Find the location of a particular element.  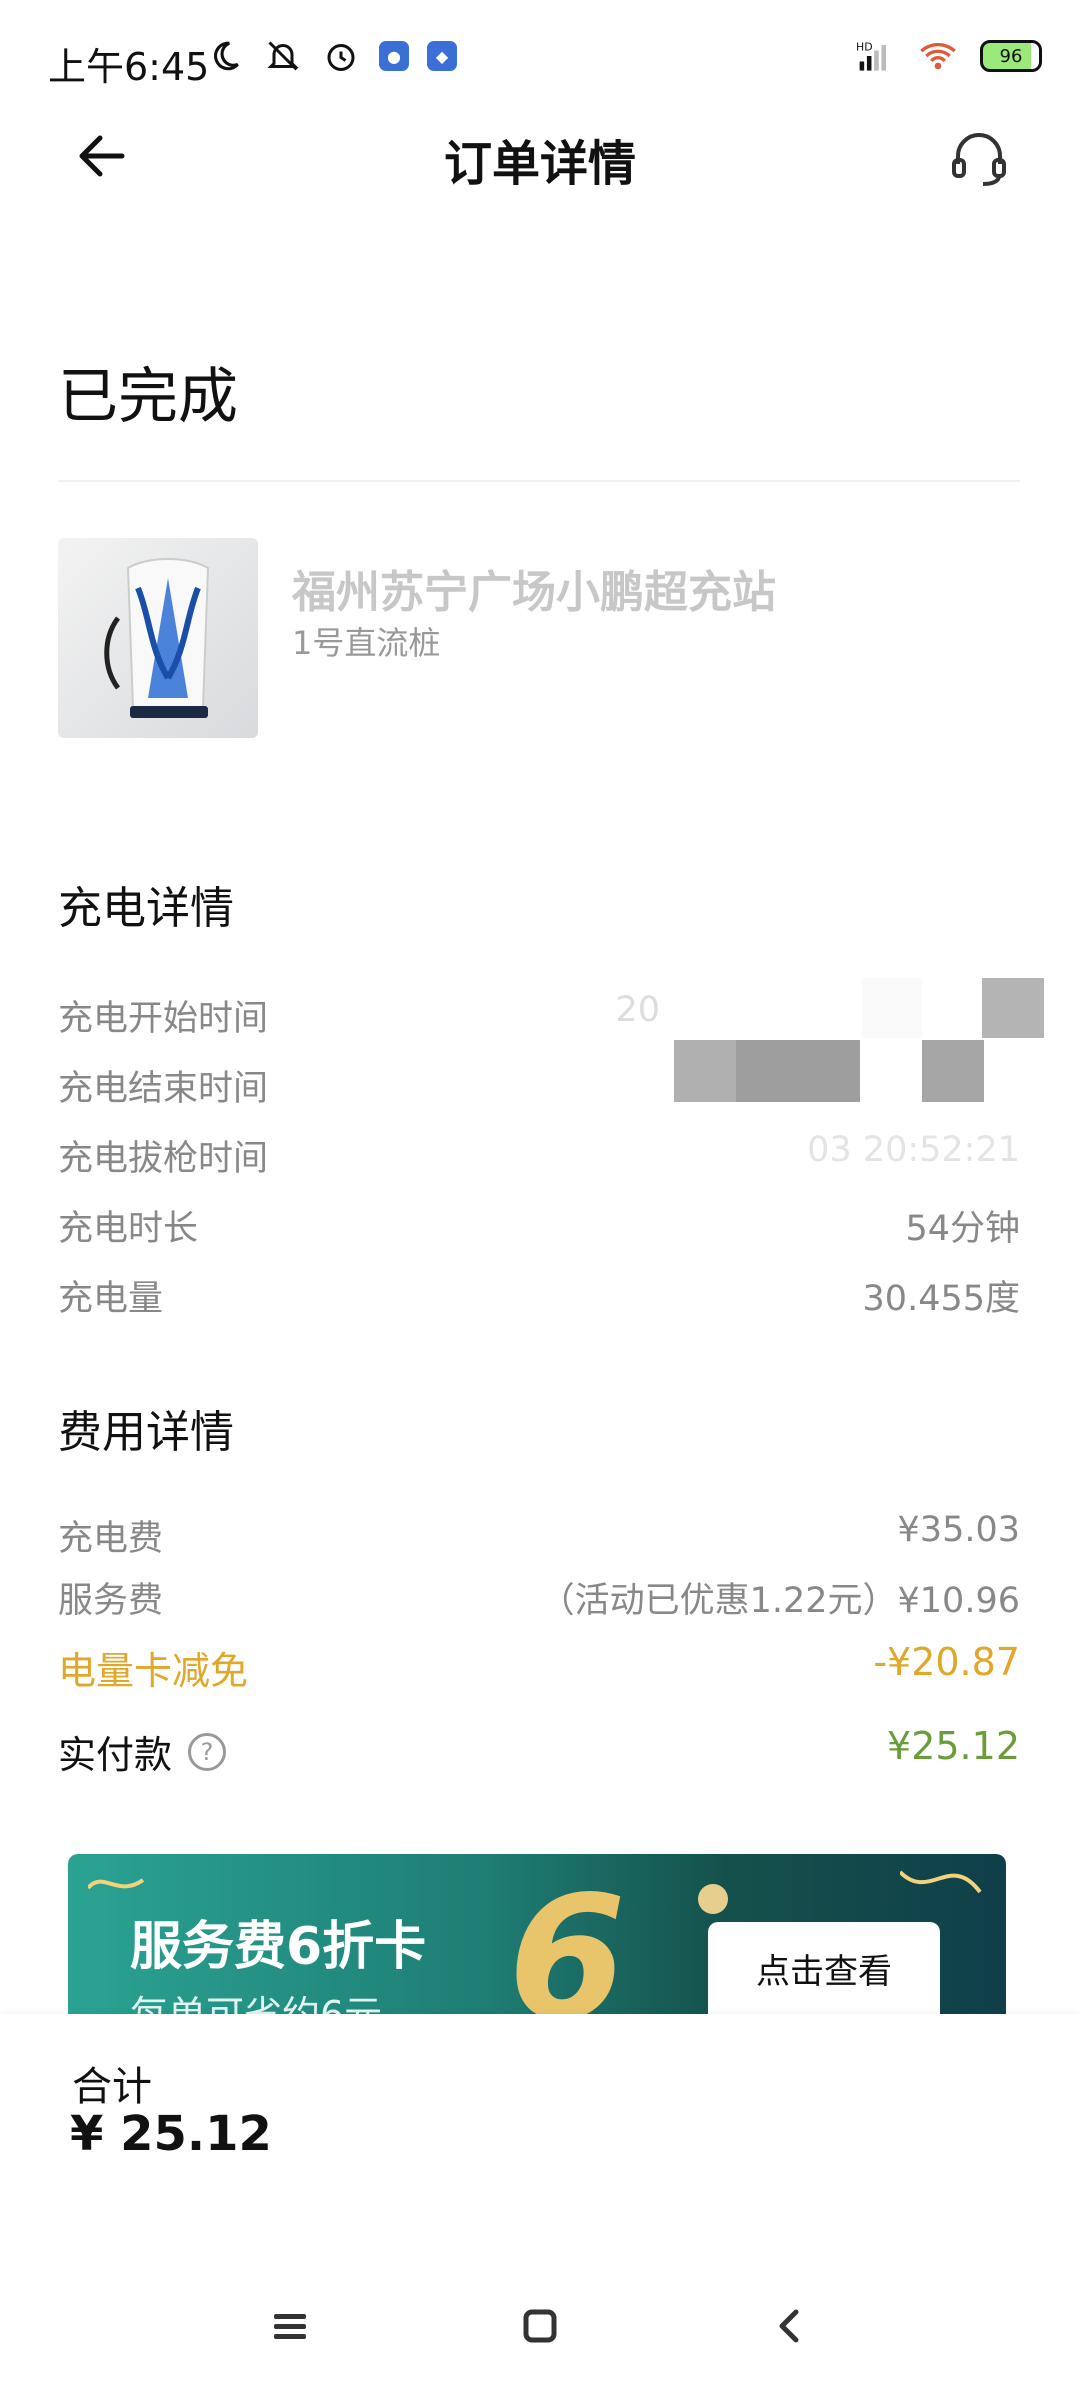

charging-details-title: 充电详情 is located at coordinates (146, 908).